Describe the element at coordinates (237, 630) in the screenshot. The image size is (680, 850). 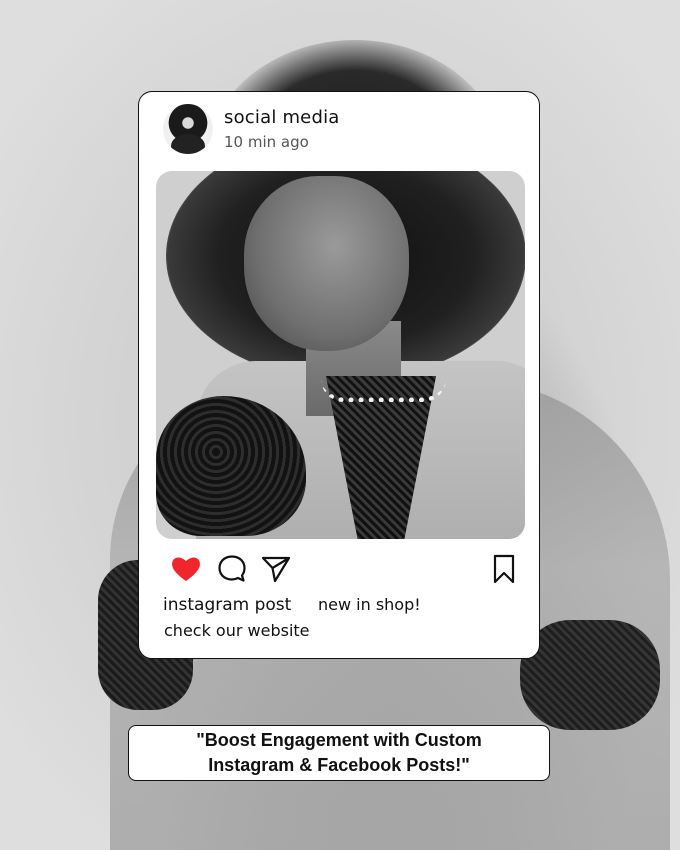
I see `caption-link: check our website` at that location.